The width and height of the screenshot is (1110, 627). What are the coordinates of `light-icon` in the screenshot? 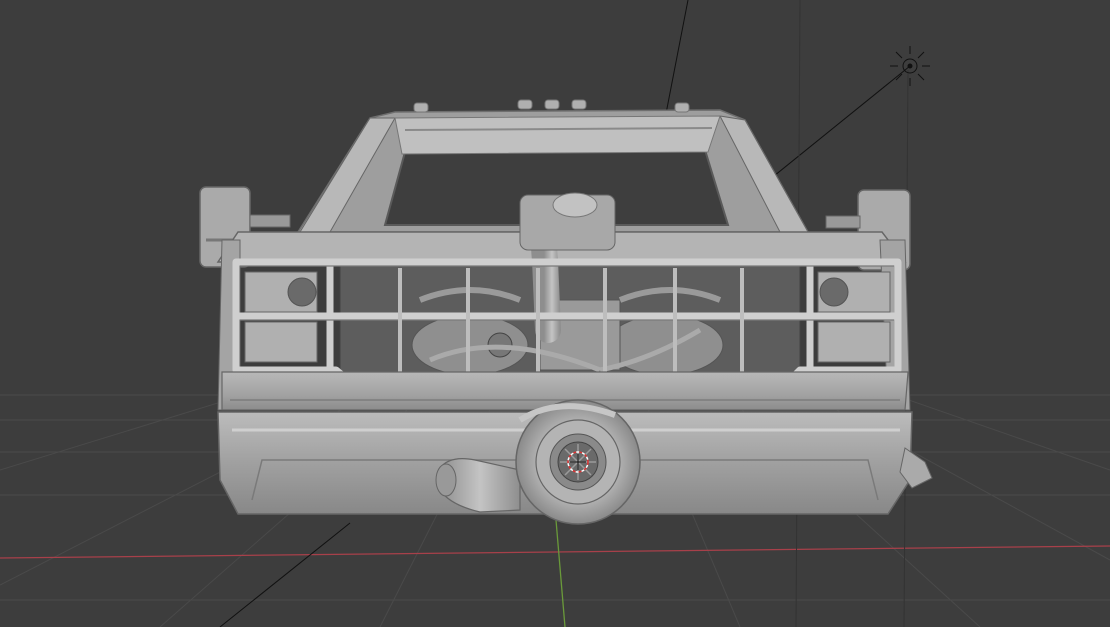 It's located at (910, 66).